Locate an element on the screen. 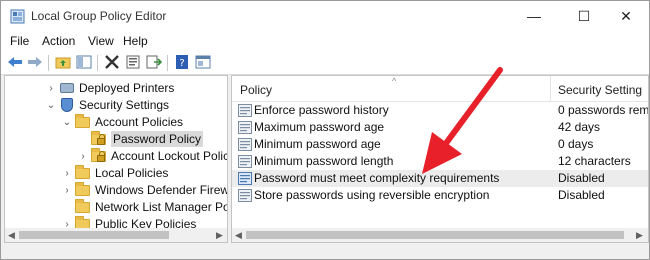 The width and height of the screenshot is (650, 260). menu-file: File is located at coordinates (19, 41).